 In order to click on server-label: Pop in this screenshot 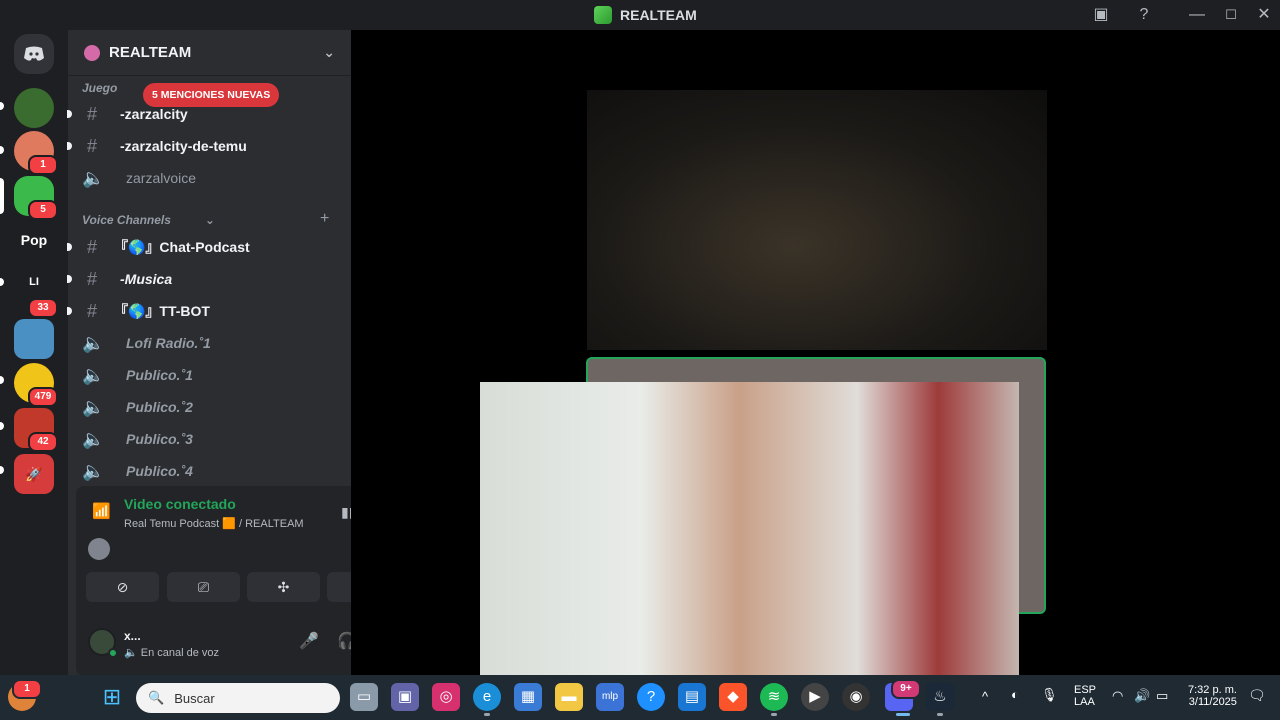, I will do `click(34, 240)`.